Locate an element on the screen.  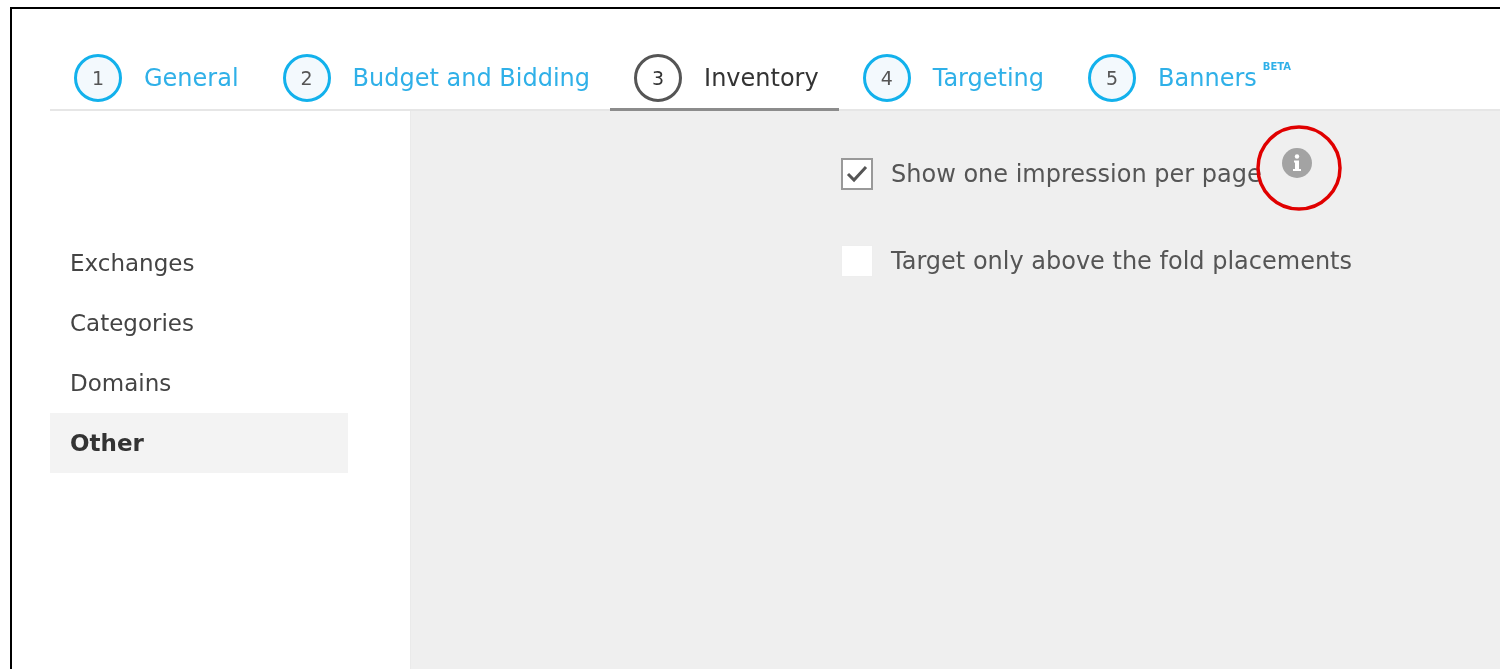
check-icon is located at coordinates (857, 174).